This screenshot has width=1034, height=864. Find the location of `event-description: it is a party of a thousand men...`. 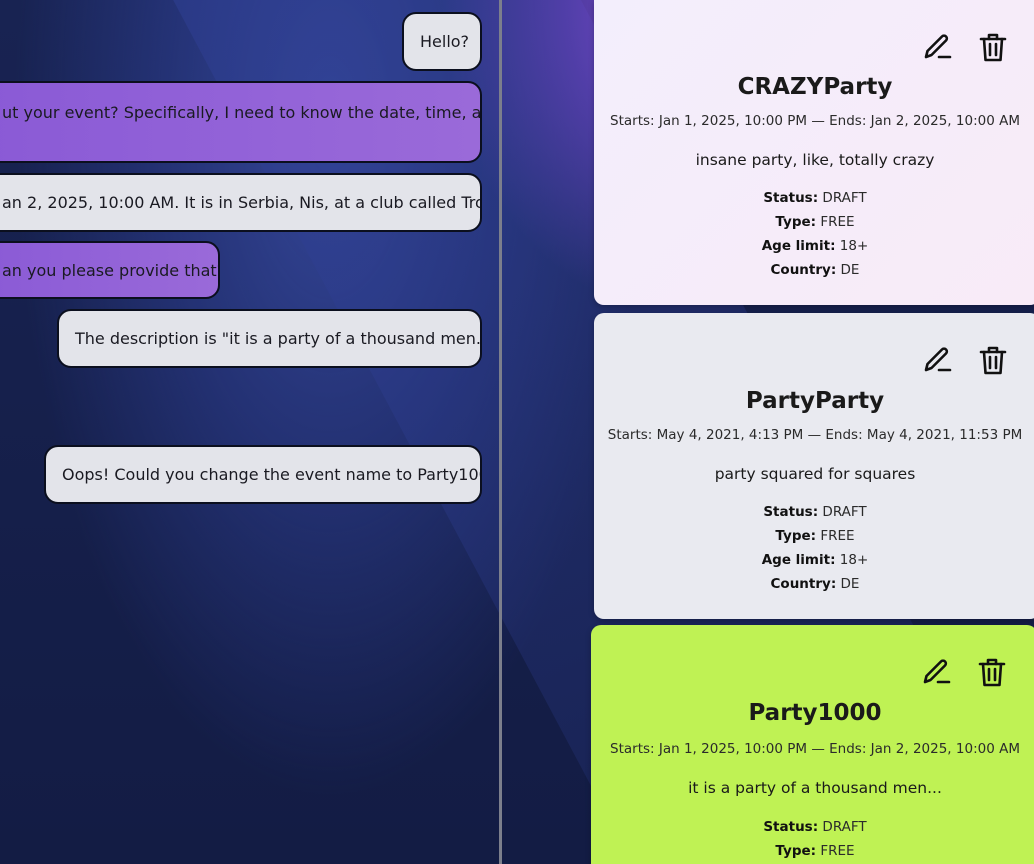

event-description: it is a party of a thousand men... is located at coordinates (815, 788).